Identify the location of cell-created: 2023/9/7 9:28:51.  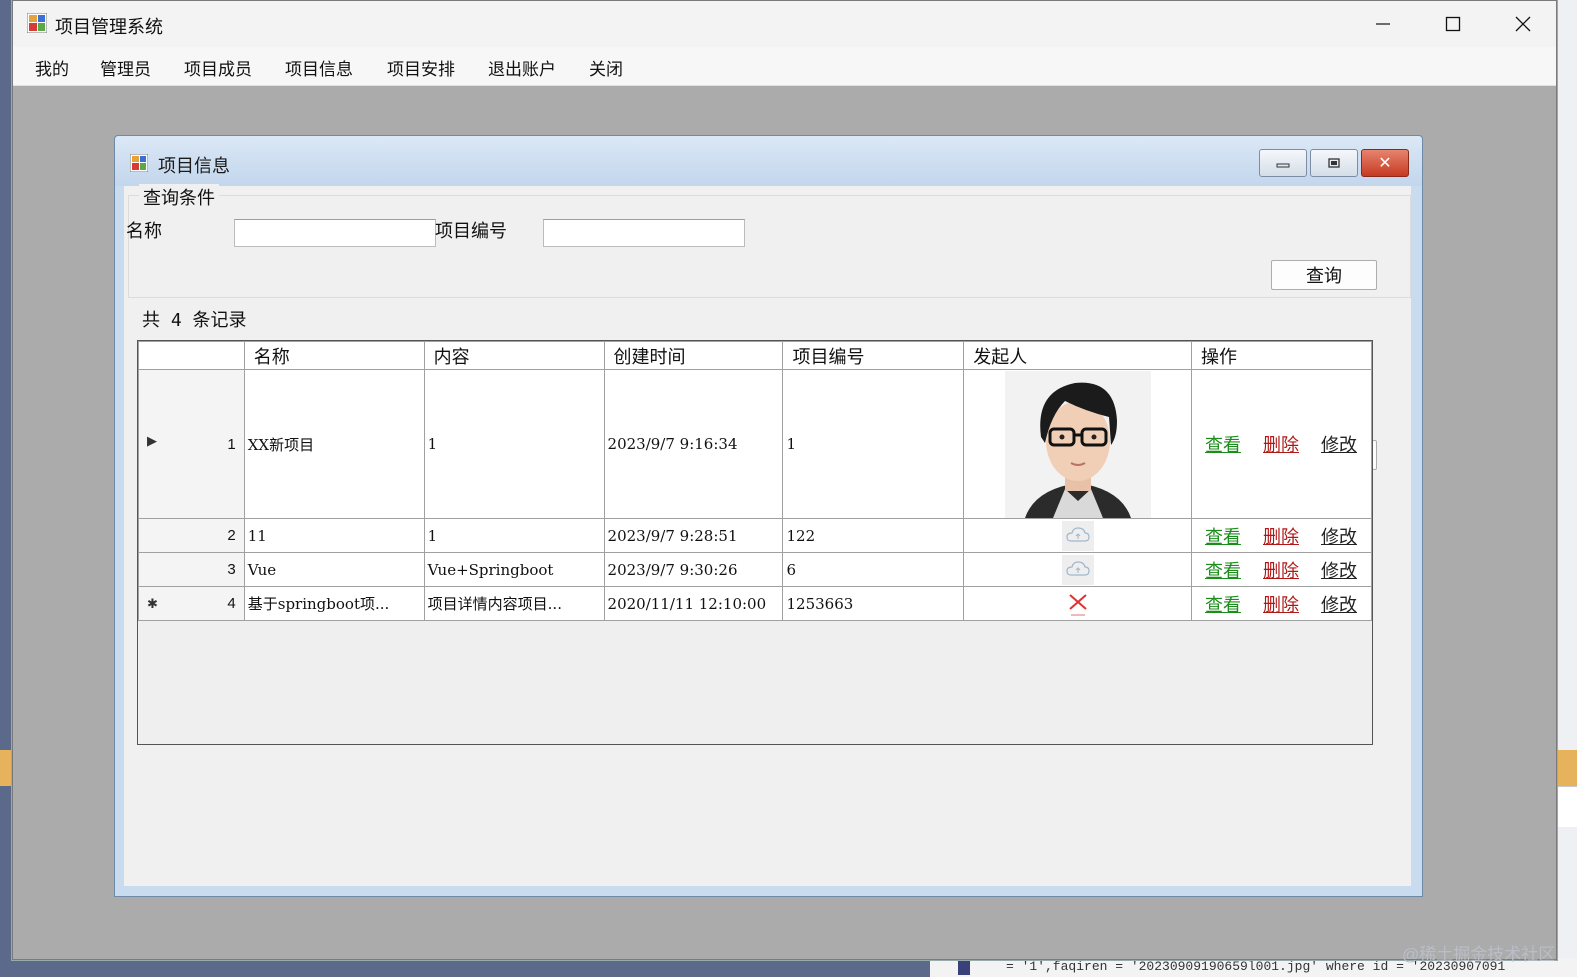
(693, 535).